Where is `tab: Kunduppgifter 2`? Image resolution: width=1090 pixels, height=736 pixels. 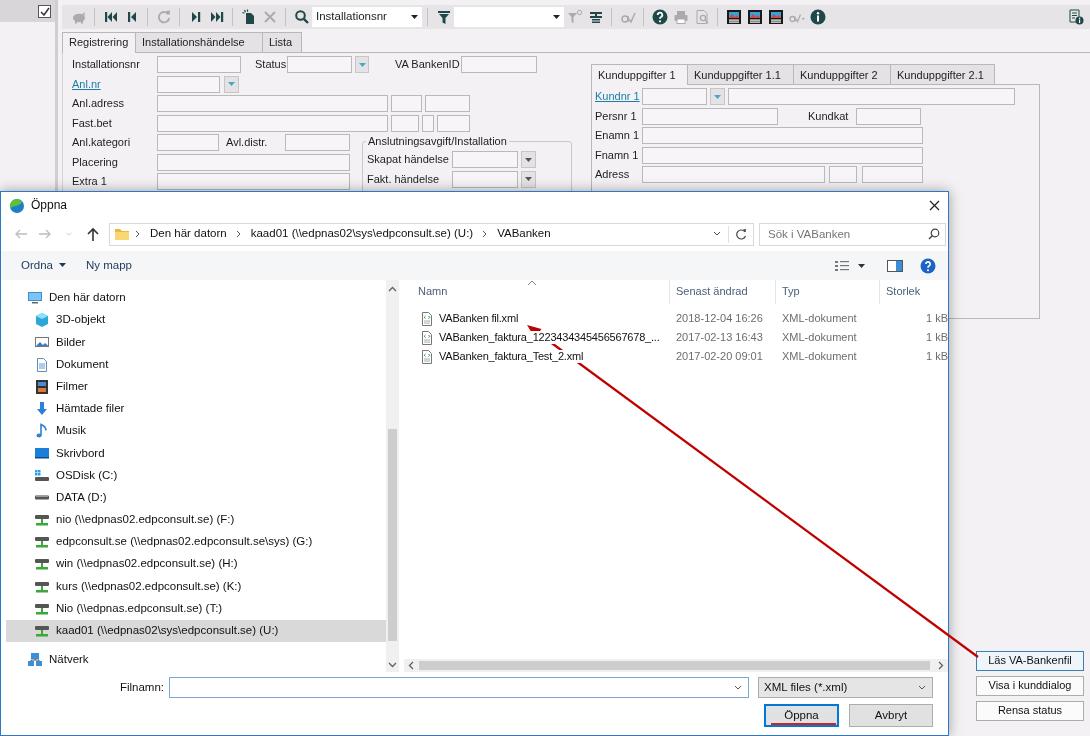 tab: Kunduppgifter 2 is located at coordinates (842, 74).